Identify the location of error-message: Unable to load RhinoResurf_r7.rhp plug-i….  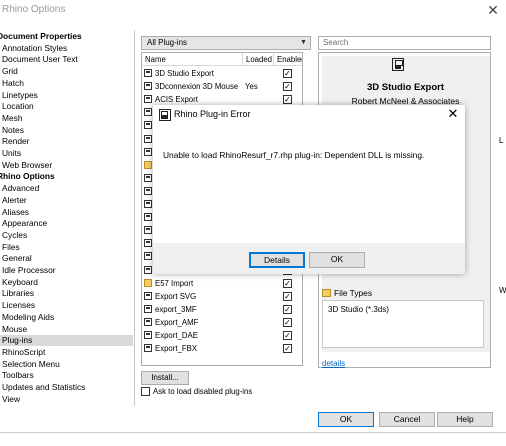
(294, 155).